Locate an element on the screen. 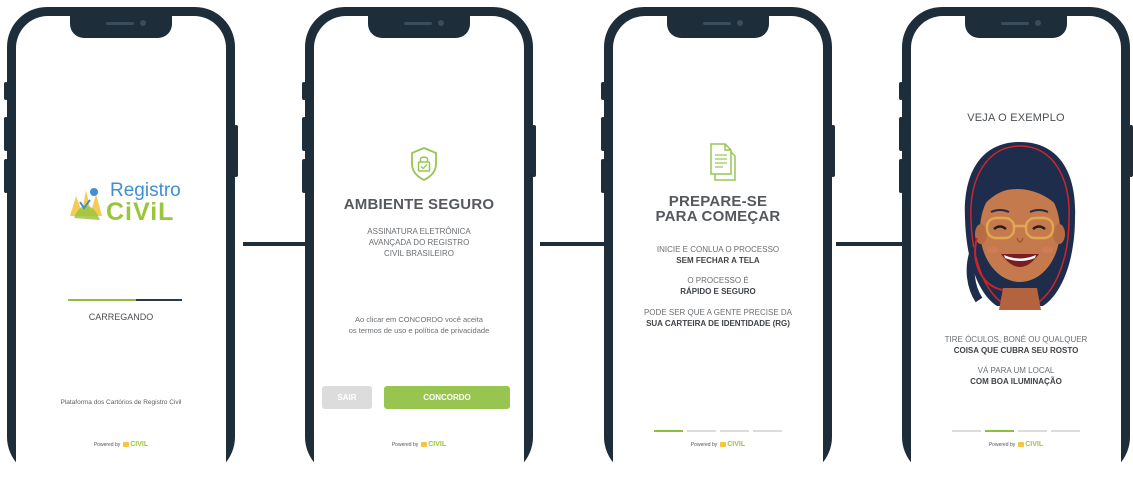 This screenshot has height=477, width=1133. instruction-emphasis: SUA CARTEIRA DE IDENTIDADE (RG) is located at coordinates (718, 323).